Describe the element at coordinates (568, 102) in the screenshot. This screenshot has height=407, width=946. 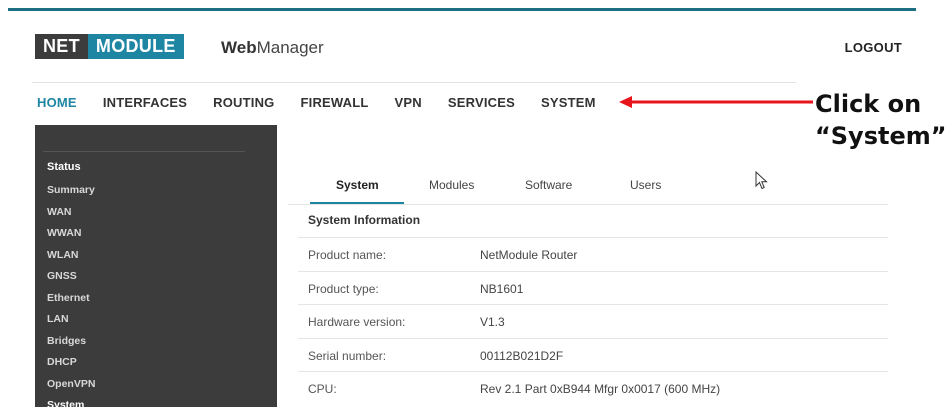
I see `nav-system: SYSTEM` at that location.